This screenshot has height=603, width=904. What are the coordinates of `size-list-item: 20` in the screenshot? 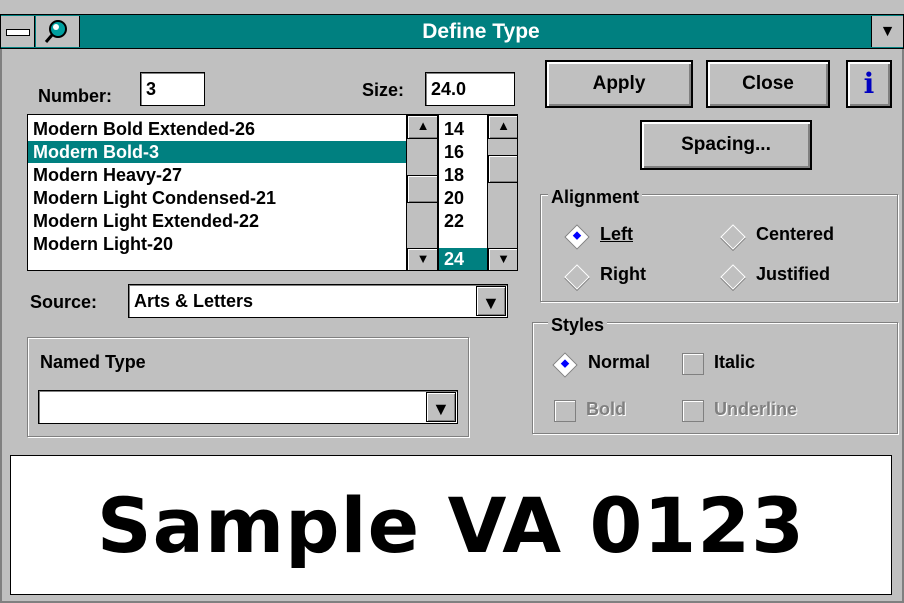 It's located at (463, 198).